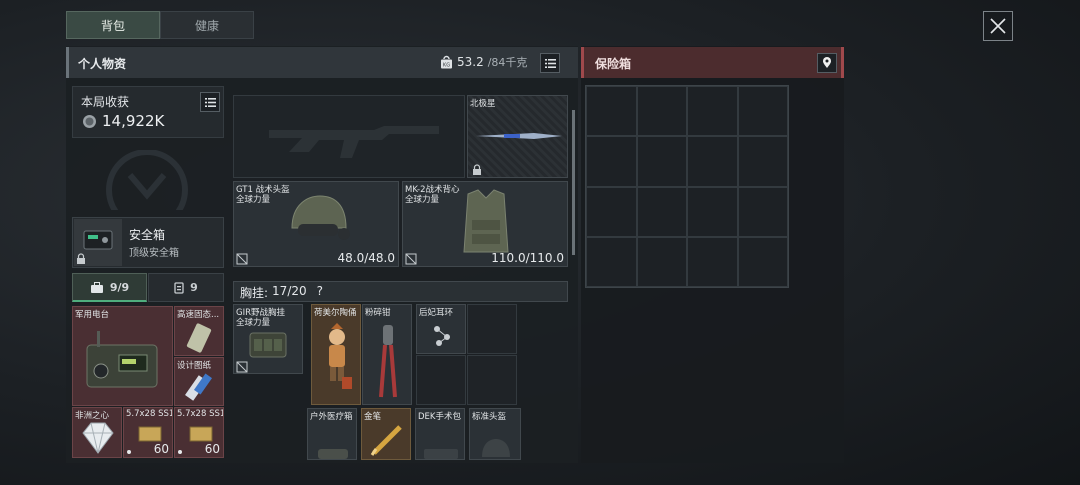 This screenshot has height=485, width=1080. I want to click on loot-value-row: 14,922K, so click(123, 121).